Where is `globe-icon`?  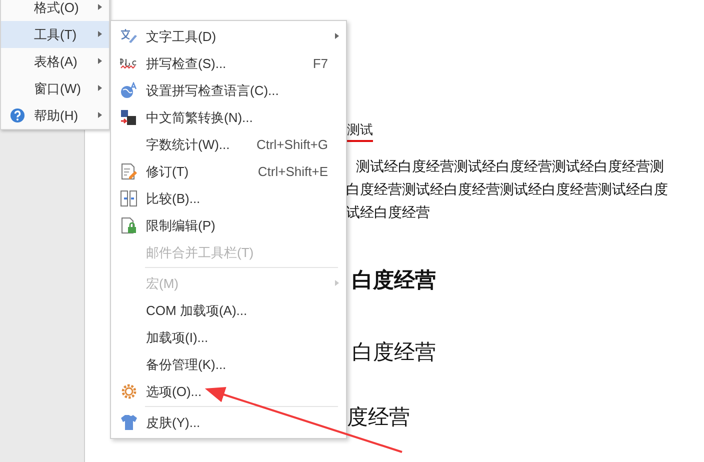
globe-icon is located at coordinates (129, 90).